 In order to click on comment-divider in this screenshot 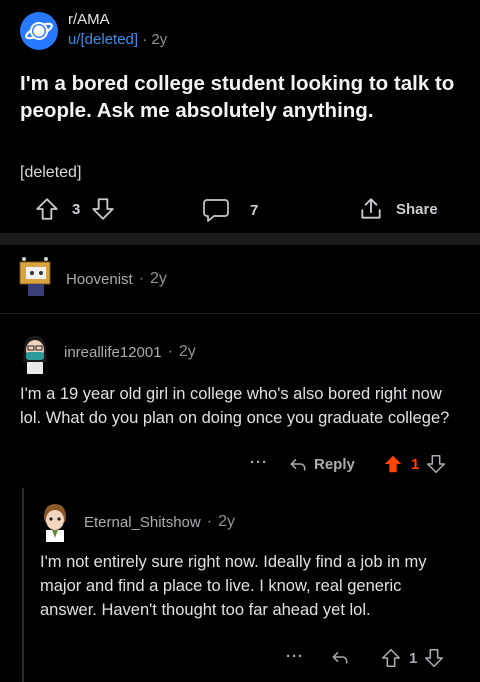, I will do `click(240, 313)`.